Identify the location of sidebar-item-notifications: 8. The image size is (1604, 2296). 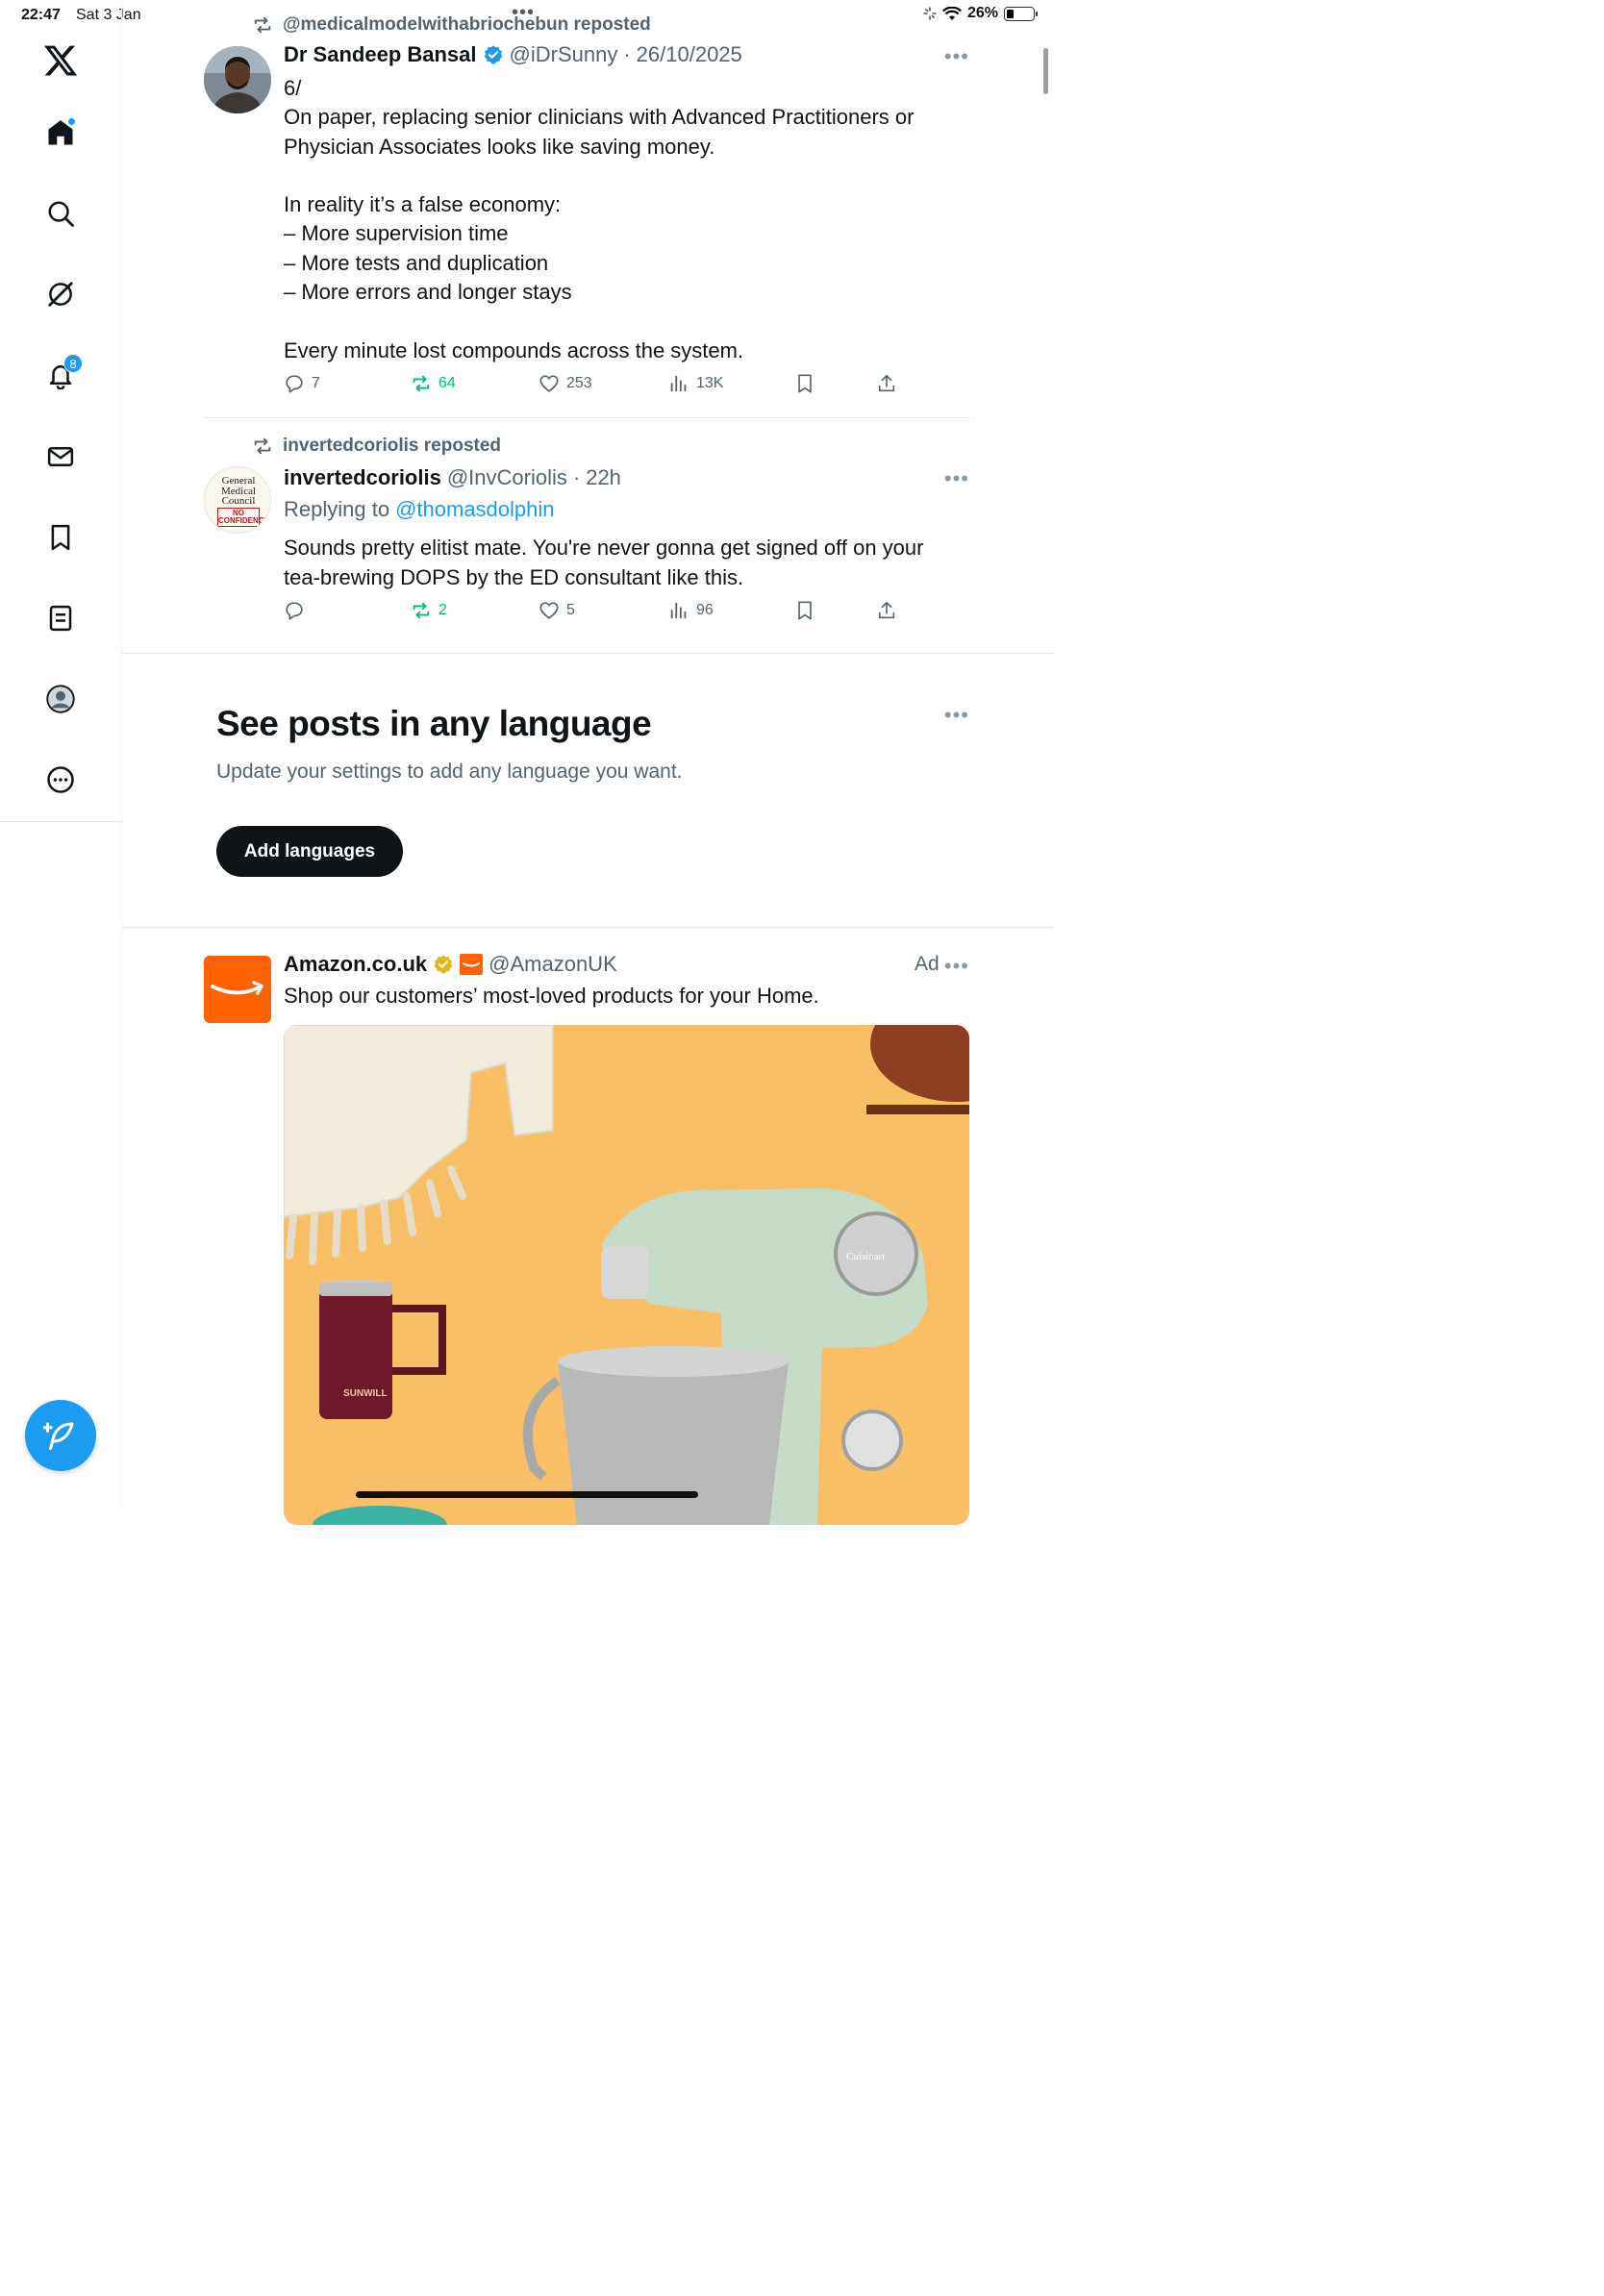
(61, 375).